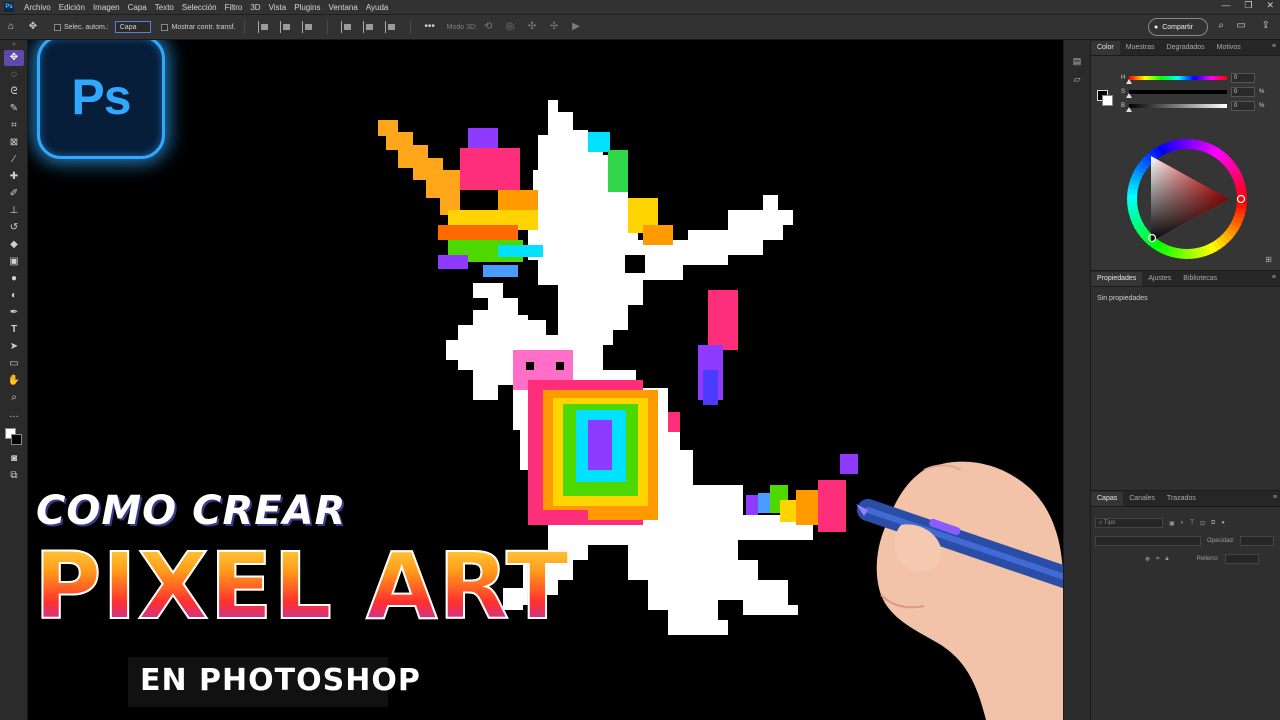 The width and height of the screenshot is (1280, 720). What do you see at coordinates (14, 194) in the screenshot?
I see `brush-tool-icon: ✐` at bounding box center [14, 194].